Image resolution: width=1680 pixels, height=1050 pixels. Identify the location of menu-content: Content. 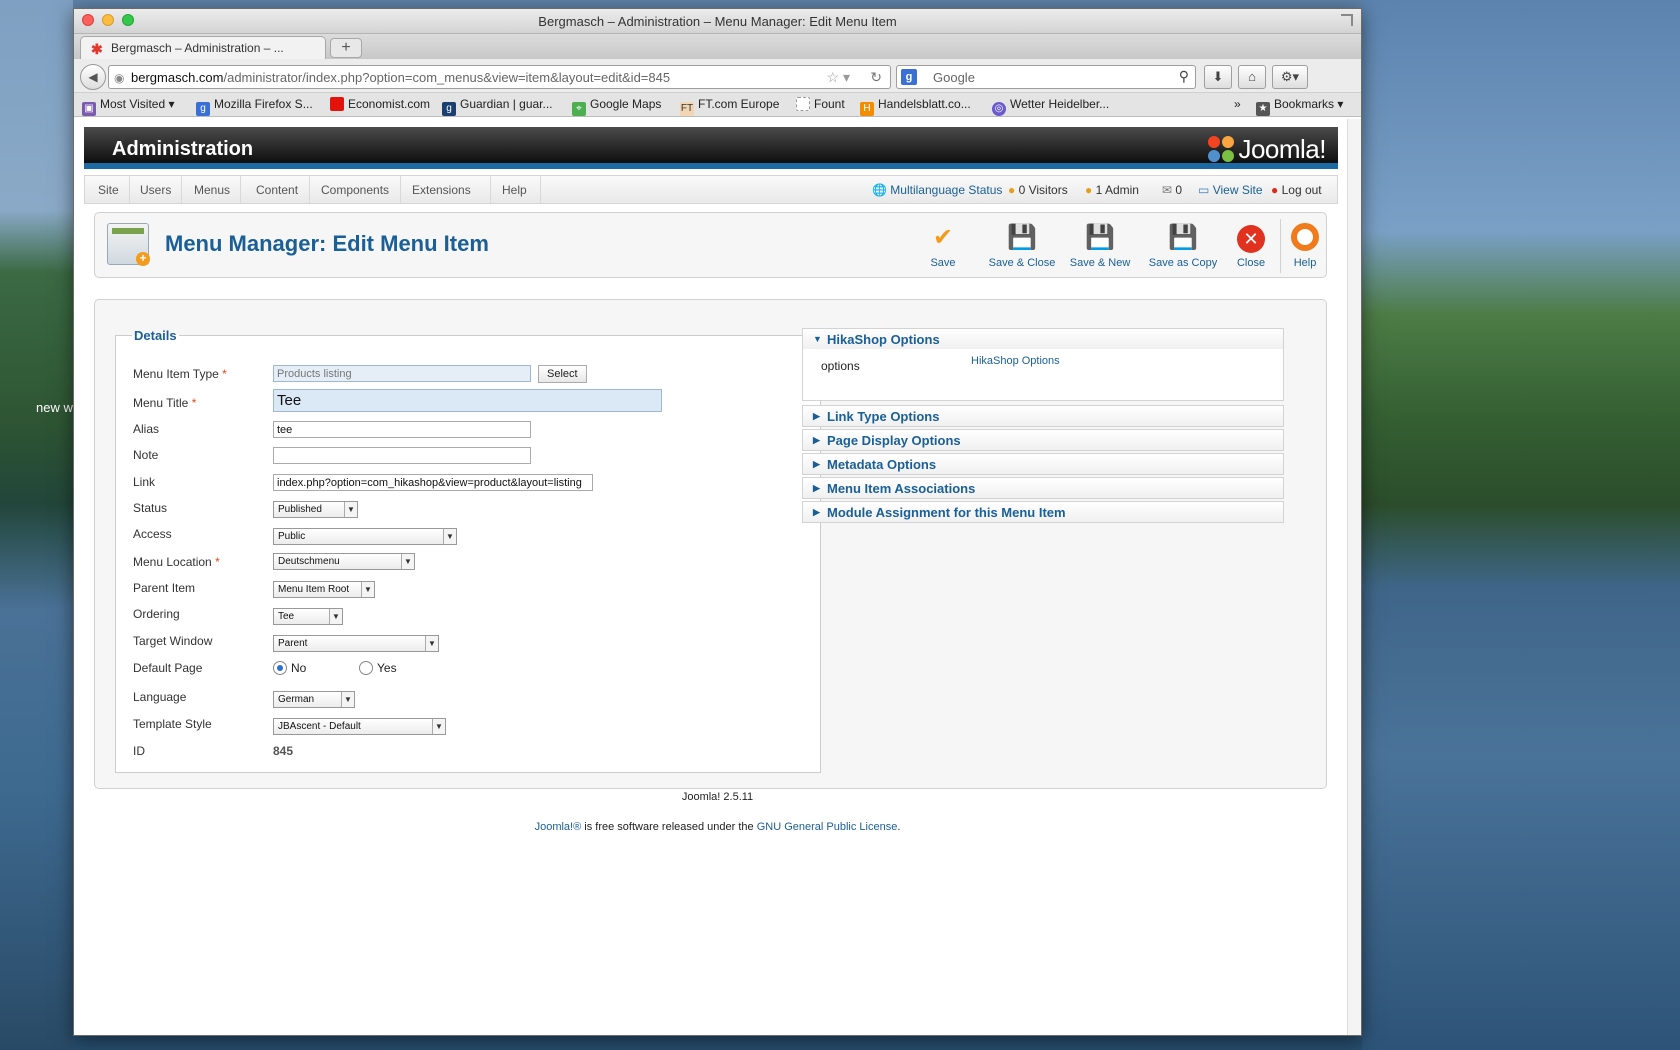
(277, 190).